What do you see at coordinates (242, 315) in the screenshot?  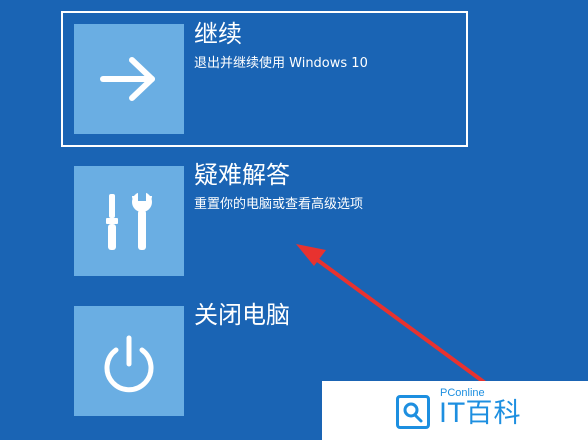 I see `option-title: 关闭电脑` at bounding box center [242, 315].